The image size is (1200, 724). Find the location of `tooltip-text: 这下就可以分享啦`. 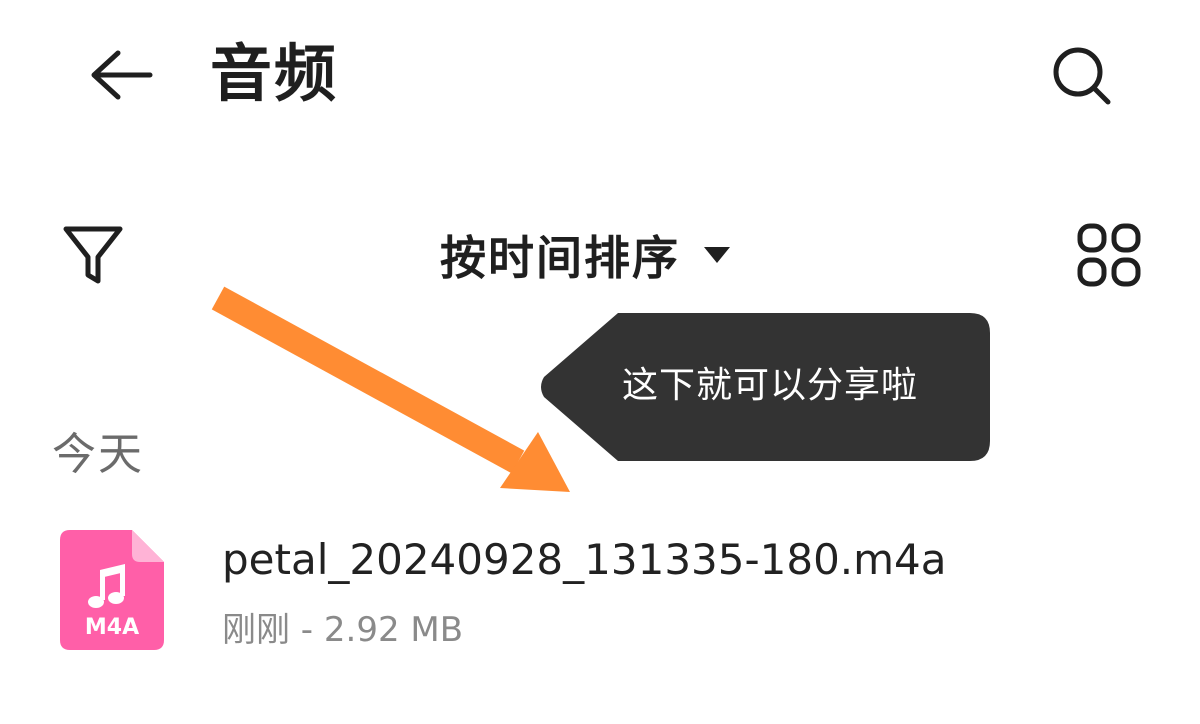

tooltip-text: 这下就可以分享啦 is located at coordinates (770, 385).